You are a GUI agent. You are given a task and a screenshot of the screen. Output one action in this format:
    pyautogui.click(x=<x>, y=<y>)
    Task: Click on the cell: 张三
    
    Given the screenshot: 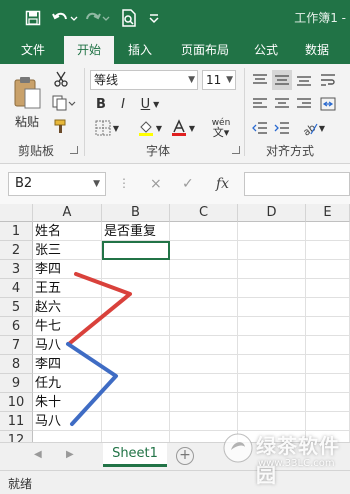 What is the action you would take?
    pyautogui.click(x=67, y=250)
    